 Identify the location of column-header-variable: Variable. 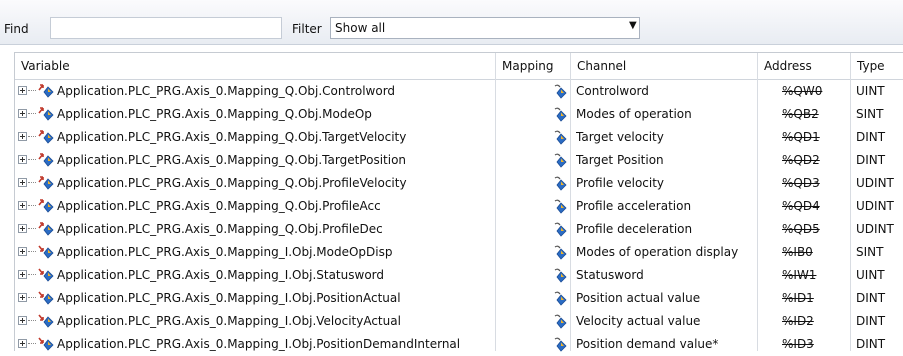
(255, 66).